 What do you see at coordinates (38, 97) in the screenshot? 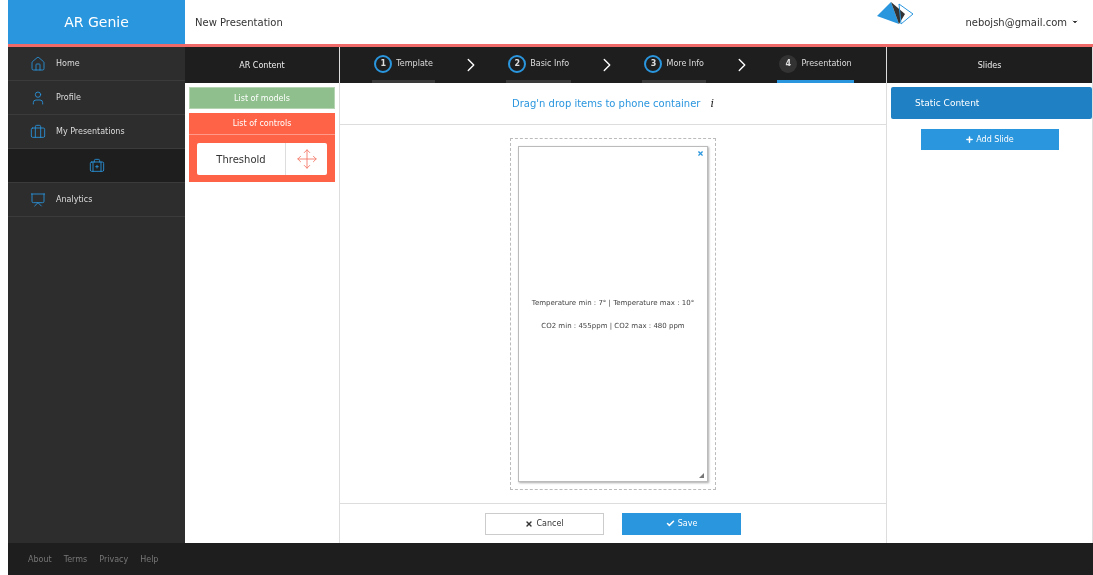
I see `user-icon` at bounding box center [38, 97].